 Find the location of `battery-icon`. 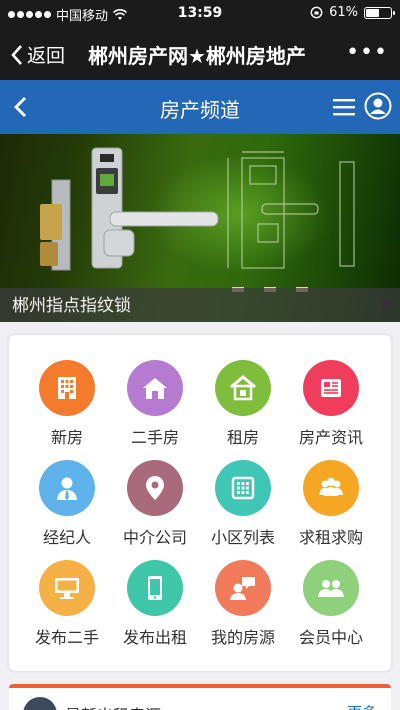

battery-icon is located at coordinates (379, 12).